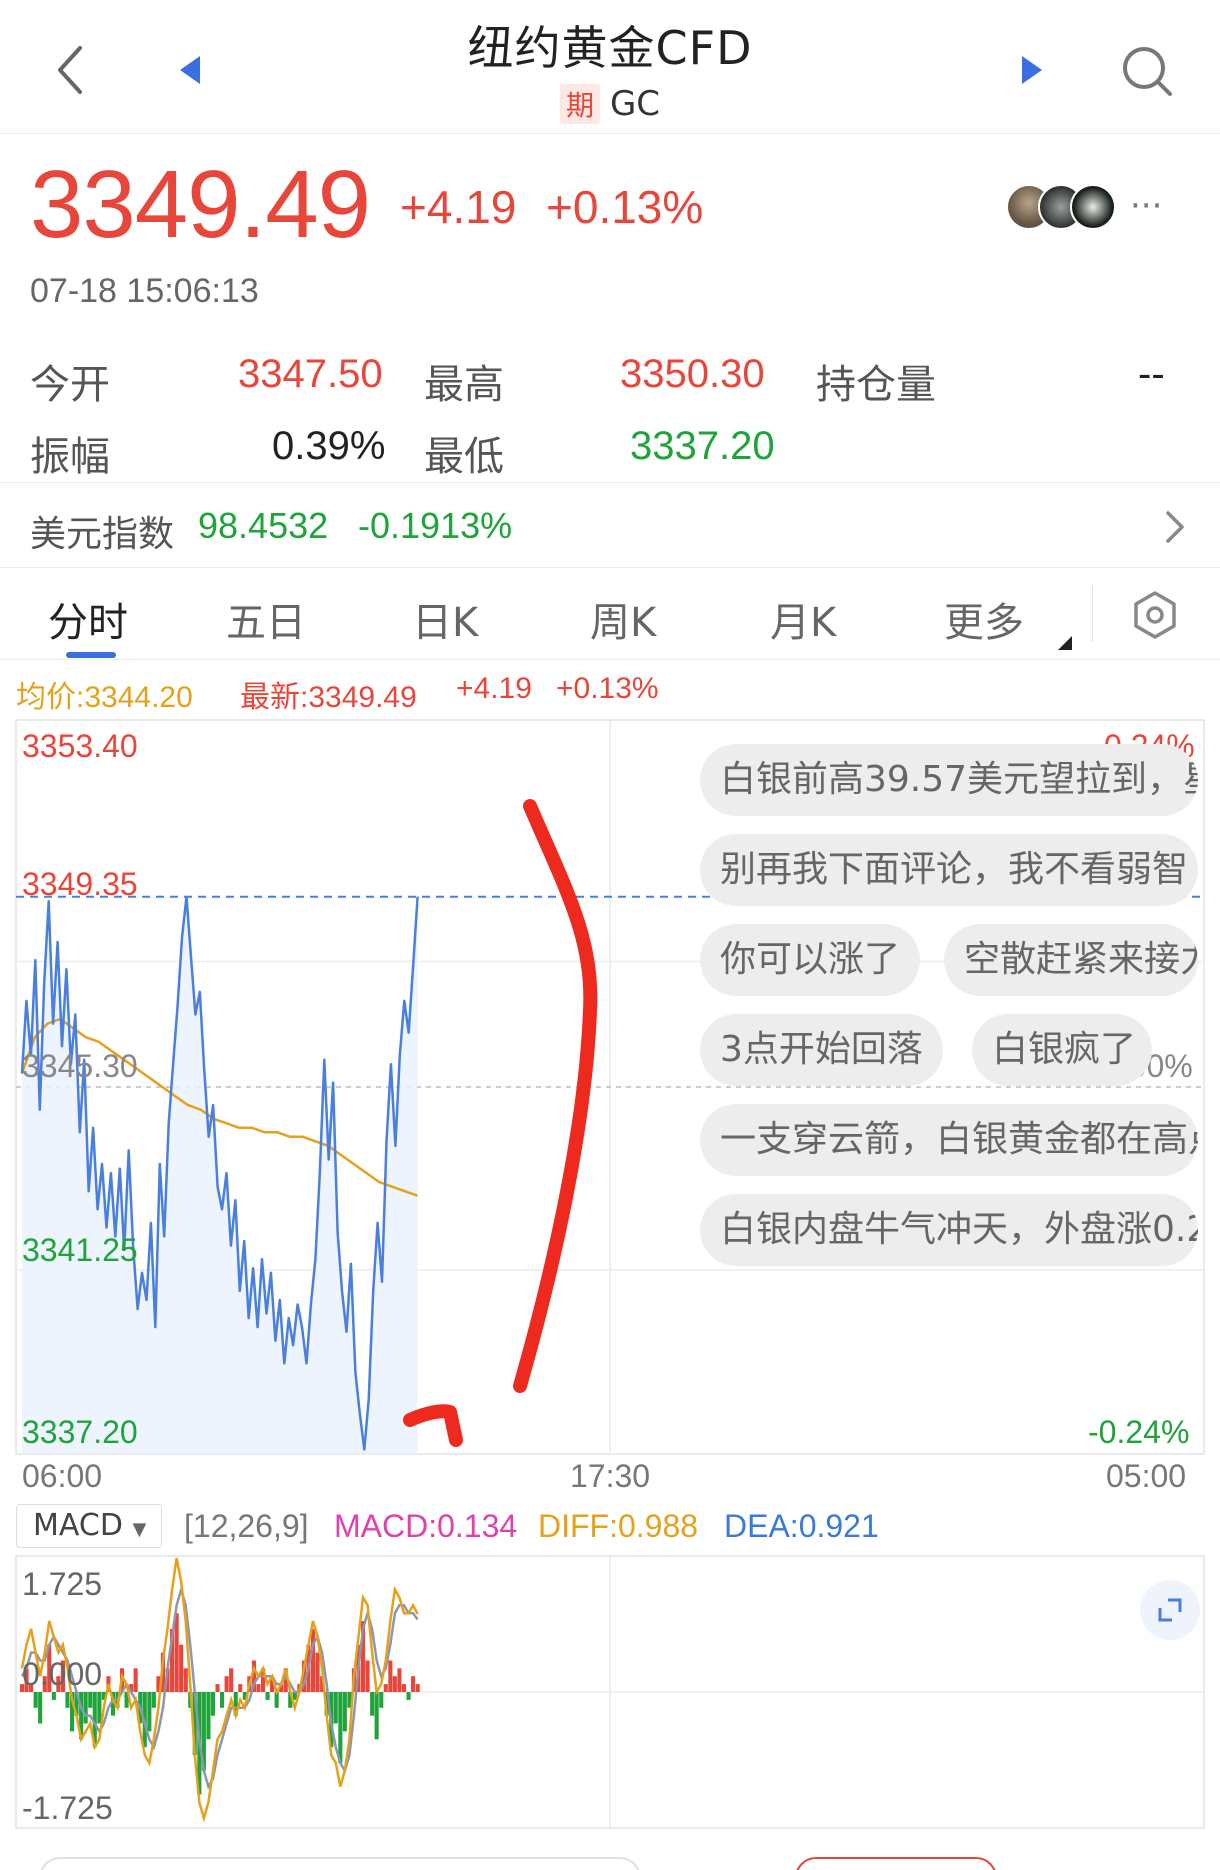 The width and height of the screenshot is (1220, 1870). I want to click on caret-down-icon: ▼, so click(139, 1529).